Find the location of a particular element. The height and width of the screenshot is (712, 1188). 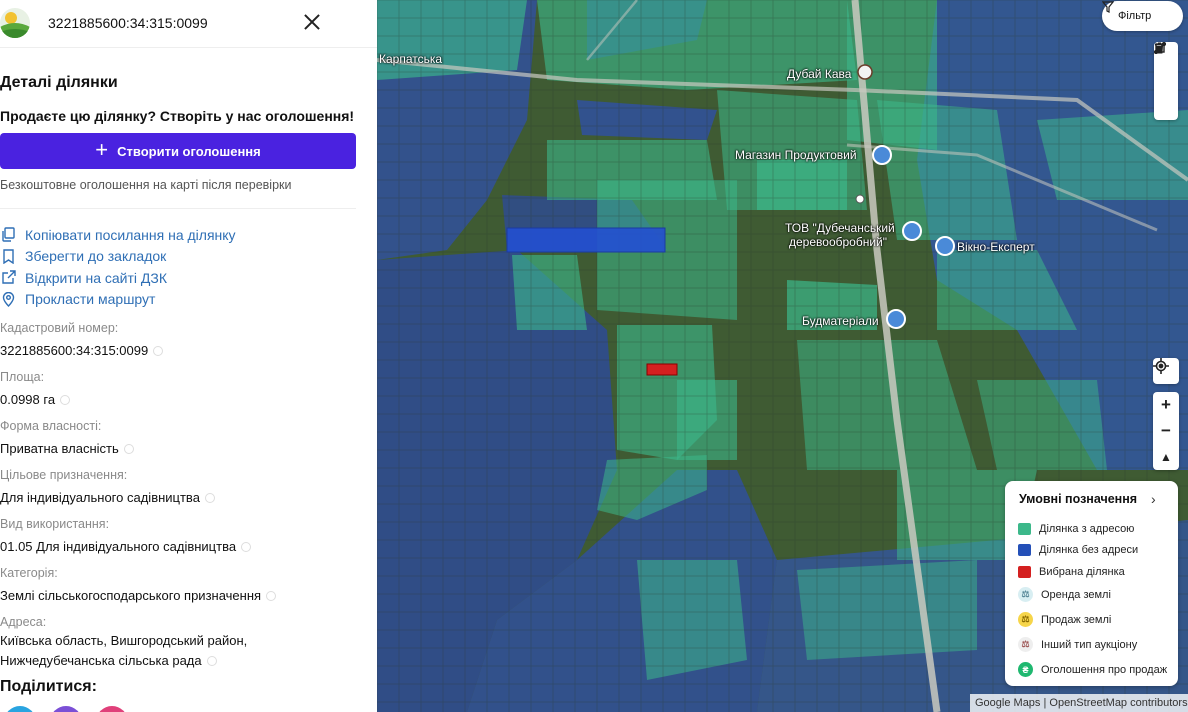

area-label: Площа: is located at coordinates (22, 377).